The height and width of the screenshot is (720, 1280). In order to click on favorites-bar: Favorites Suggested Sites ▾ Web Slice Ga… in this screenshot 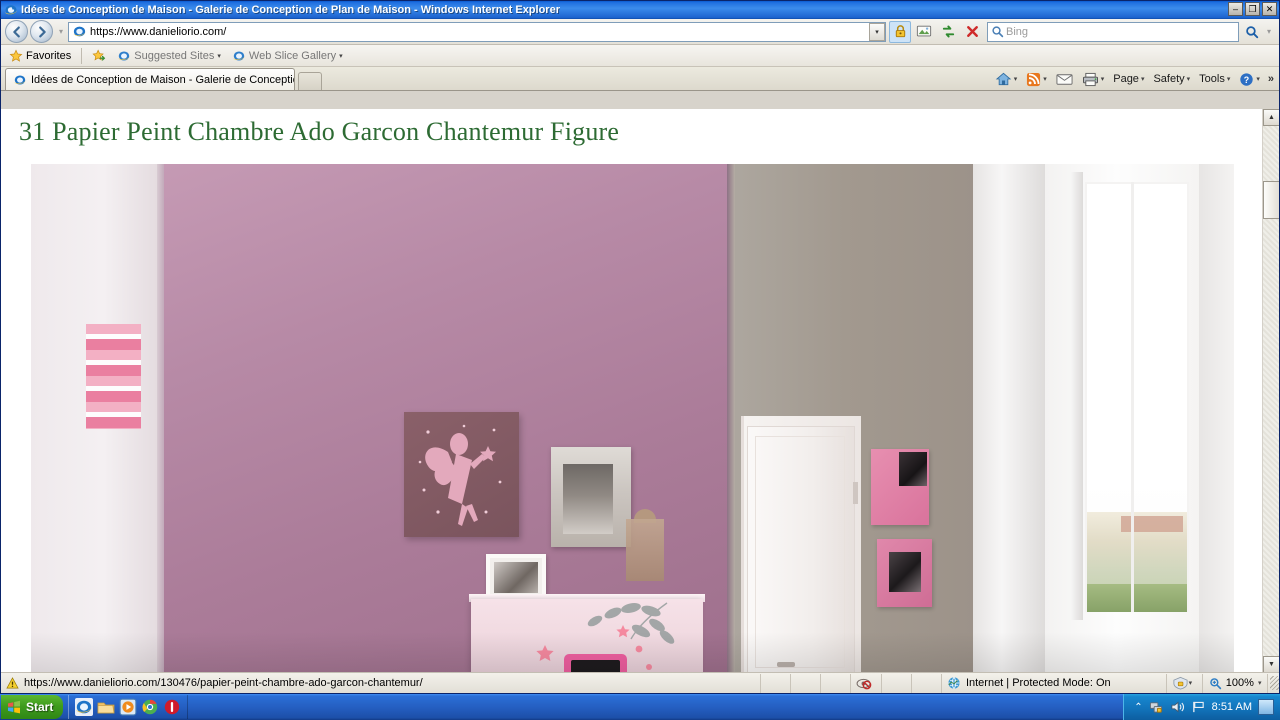, I will do `click(640, 56)`.